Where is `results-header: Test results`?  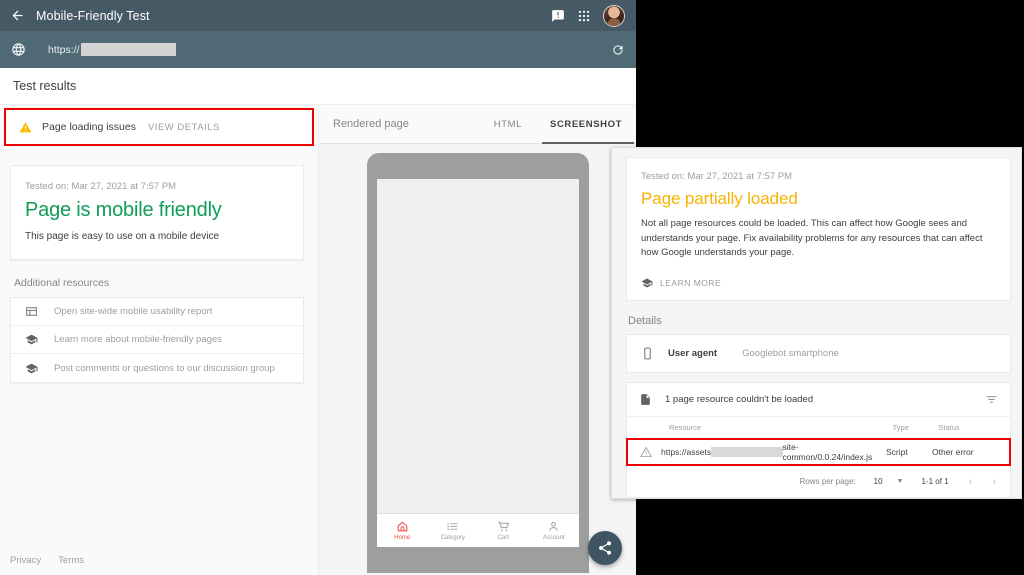 results-header: Test results is located at coordinates (318, 86).